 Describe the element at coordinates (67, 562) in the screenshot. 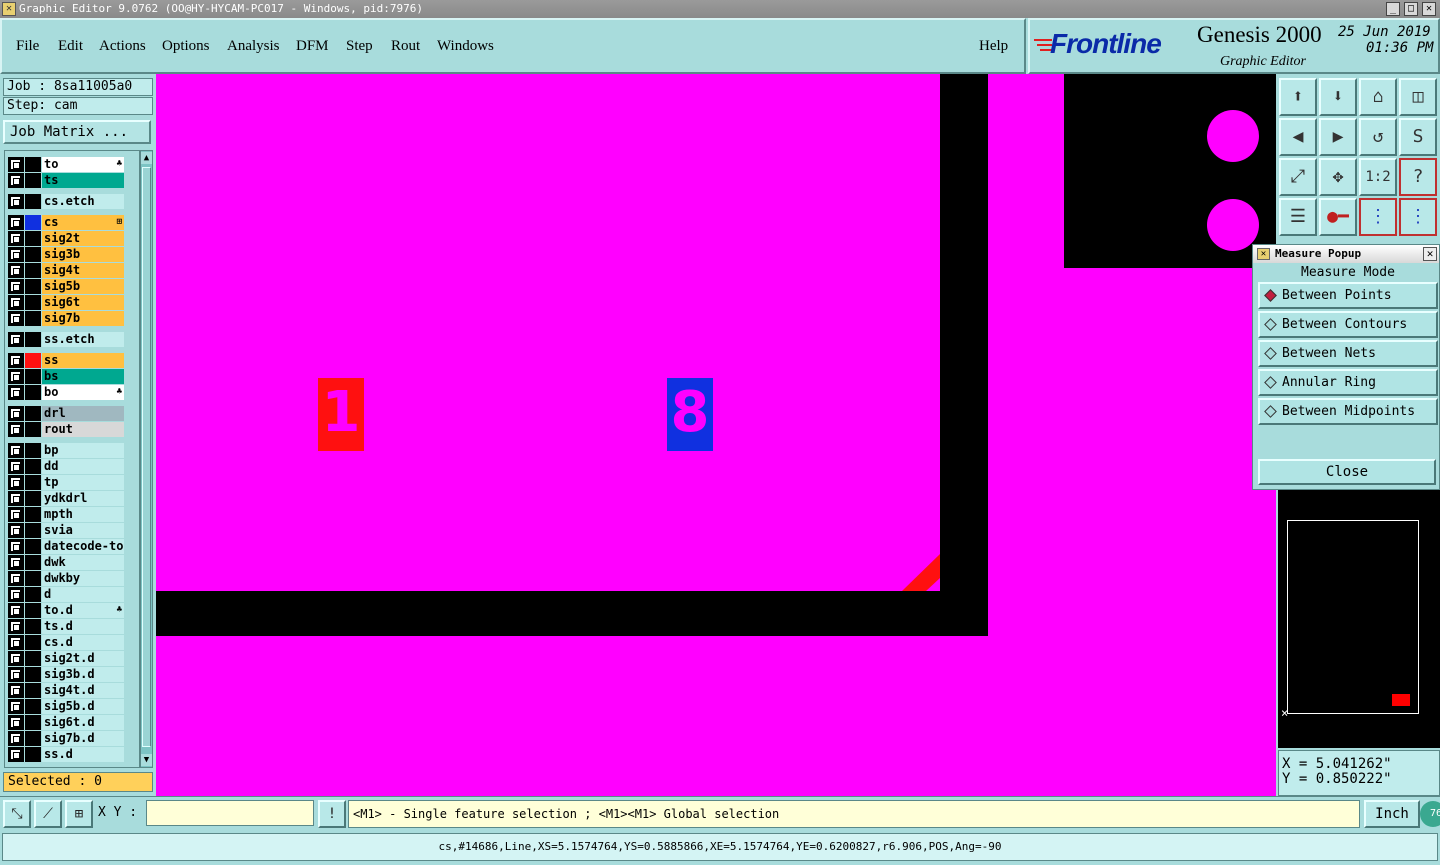

I see `layer-row: dwk` at that location.